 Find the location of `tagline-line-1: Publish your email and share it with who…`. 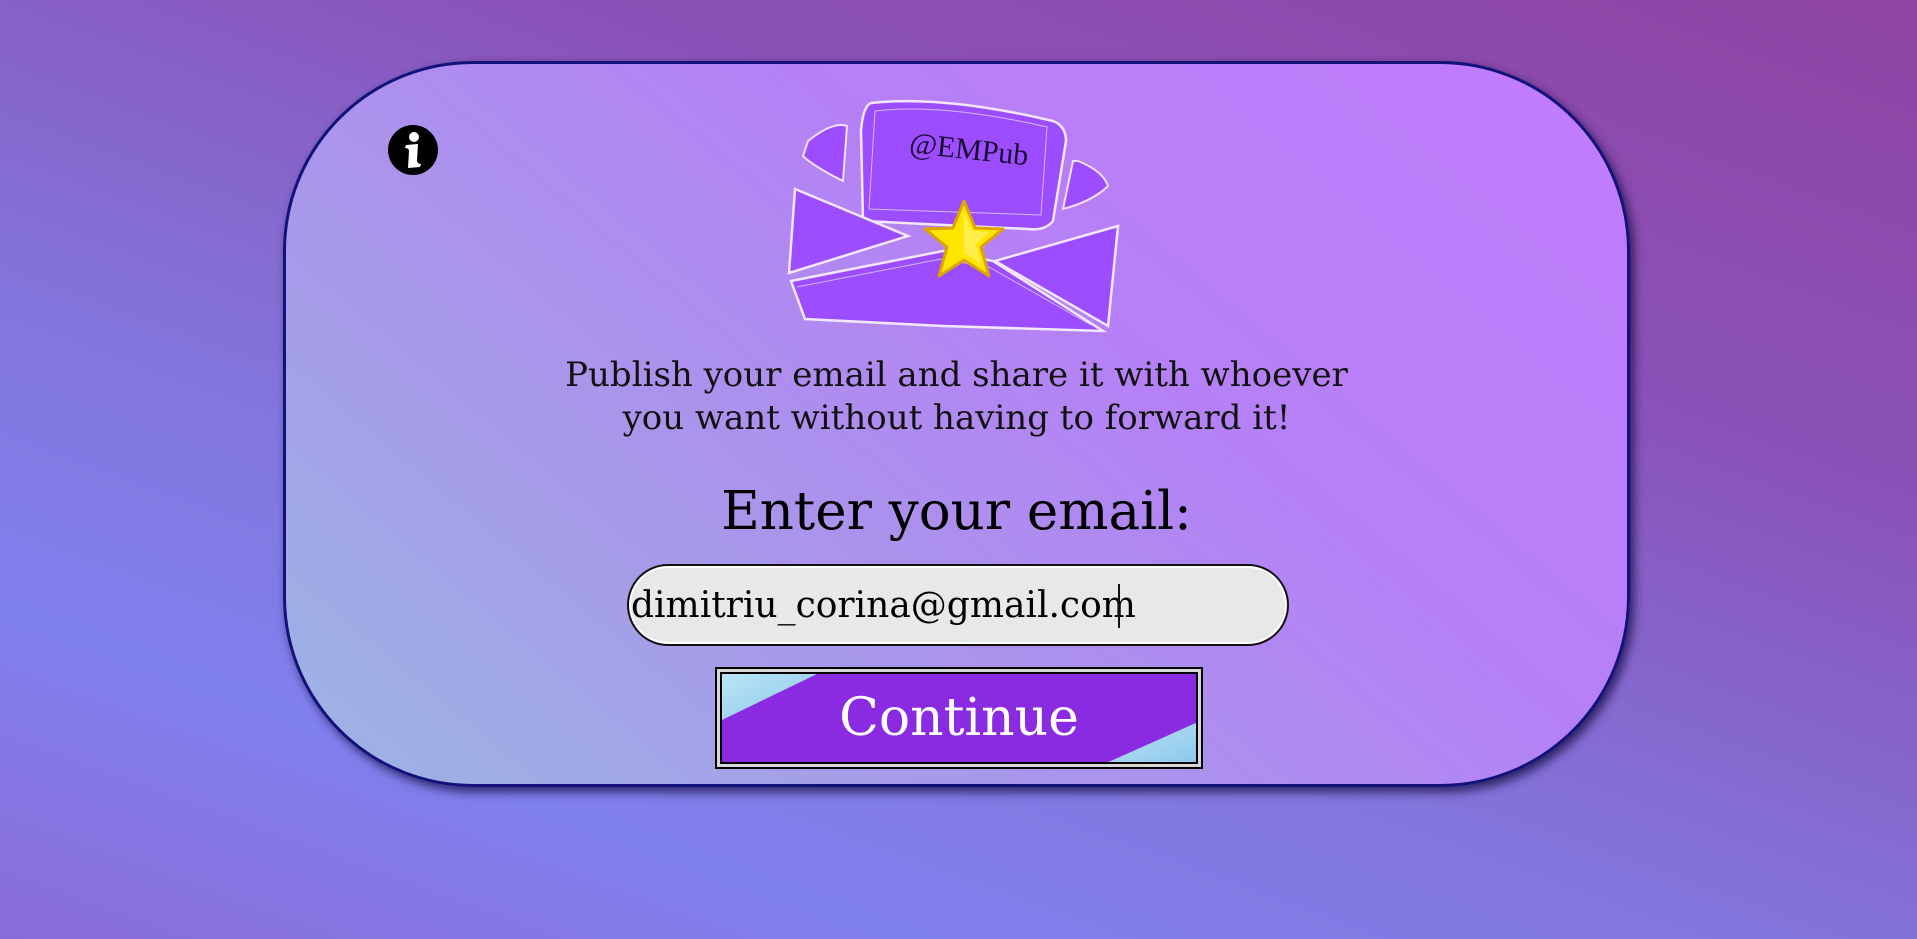

tagline-line-1: Publish your email and share it with who… is located at coordinates (956, 375).